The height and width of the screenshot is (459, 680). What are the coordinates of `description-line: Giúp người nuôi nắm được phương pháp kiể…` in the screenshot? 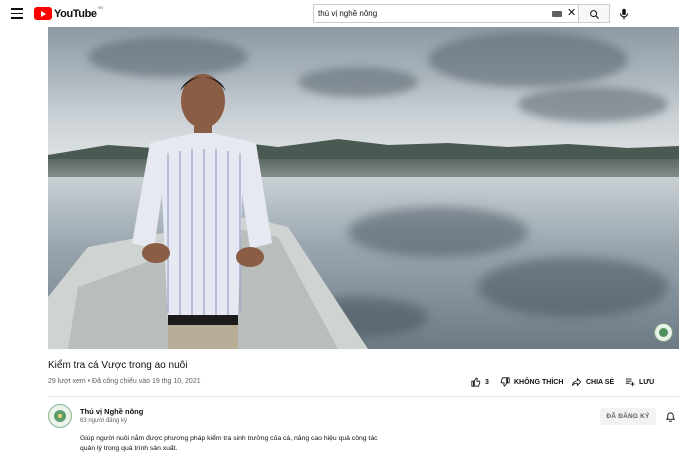 It's located at (229, 438).